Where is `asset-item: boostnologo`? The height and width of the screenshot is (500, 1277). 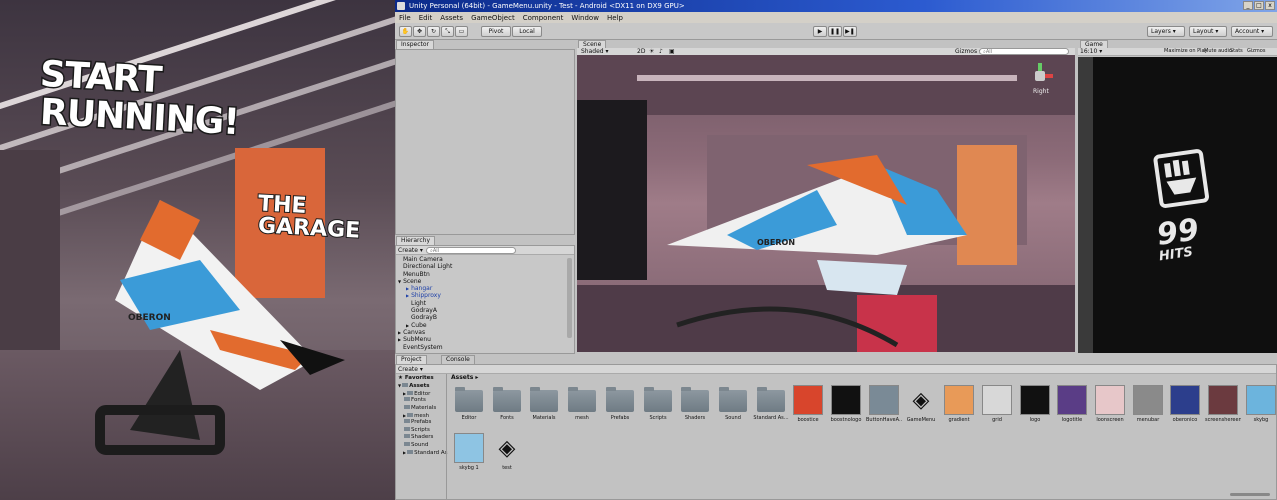 asset-item: boostnologo is located at coordinates (846, 404).